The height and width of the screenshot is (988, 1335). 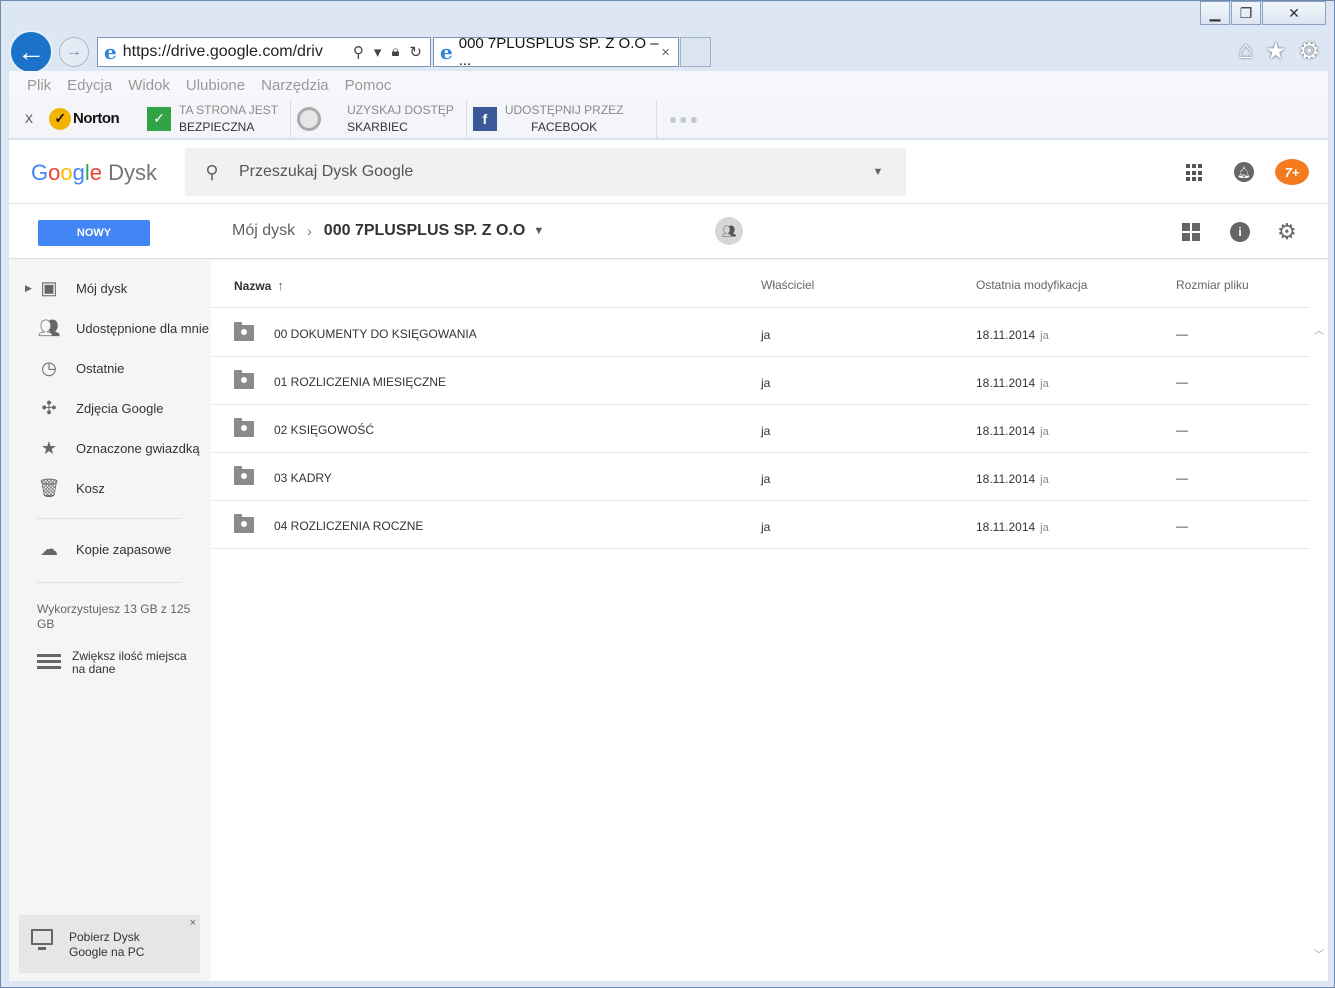 I want to click on upgrade-storage-link: Zwiększ ilość miejsca na dane, so click(x=110, y=666).